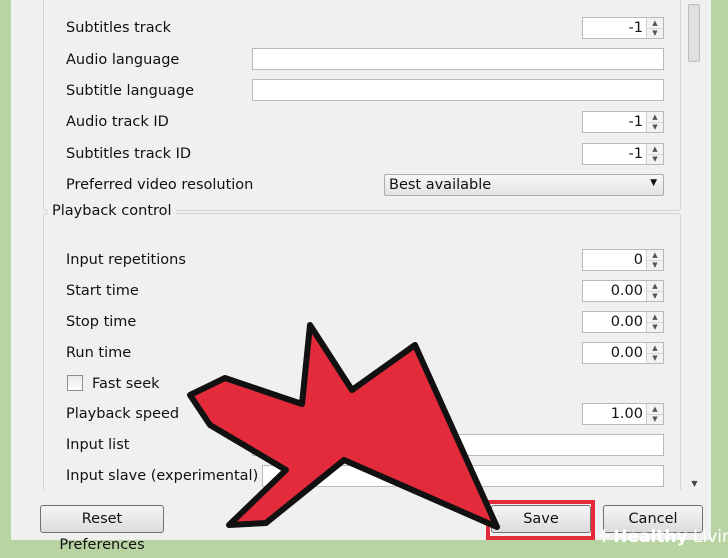  Describe the element at coordinates (540, 520) in the screenshot. I see `save-highlight-box` at that location.